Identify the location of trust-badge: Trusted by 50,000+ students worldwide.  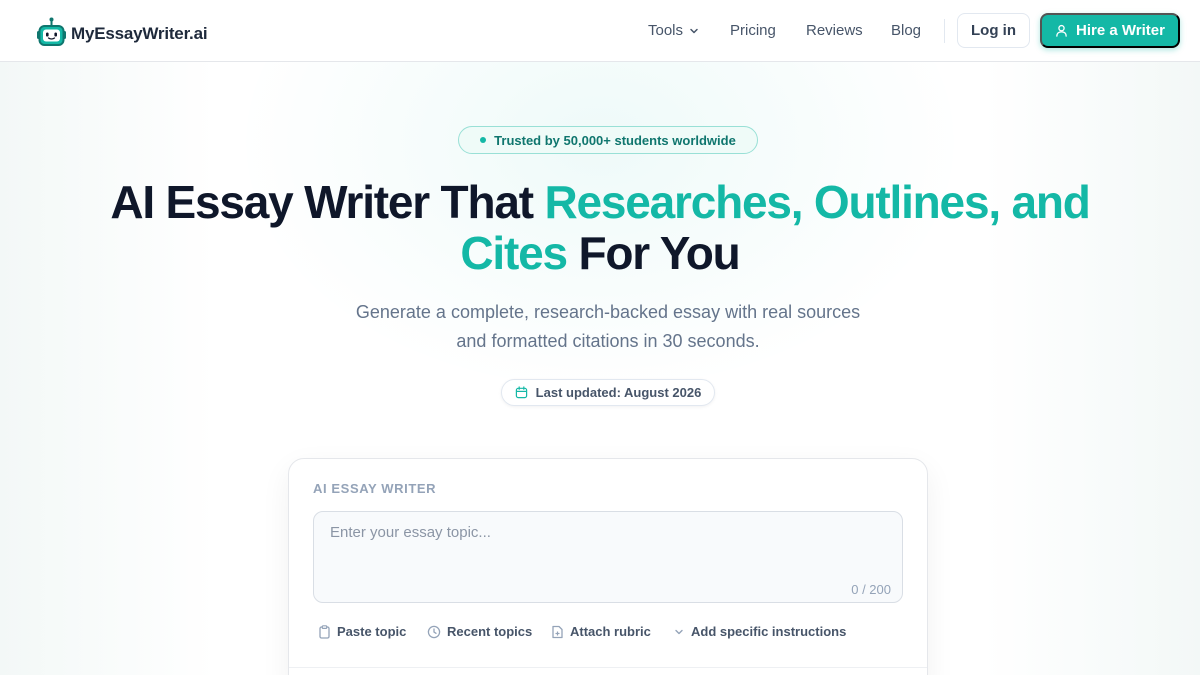
(608, 140).